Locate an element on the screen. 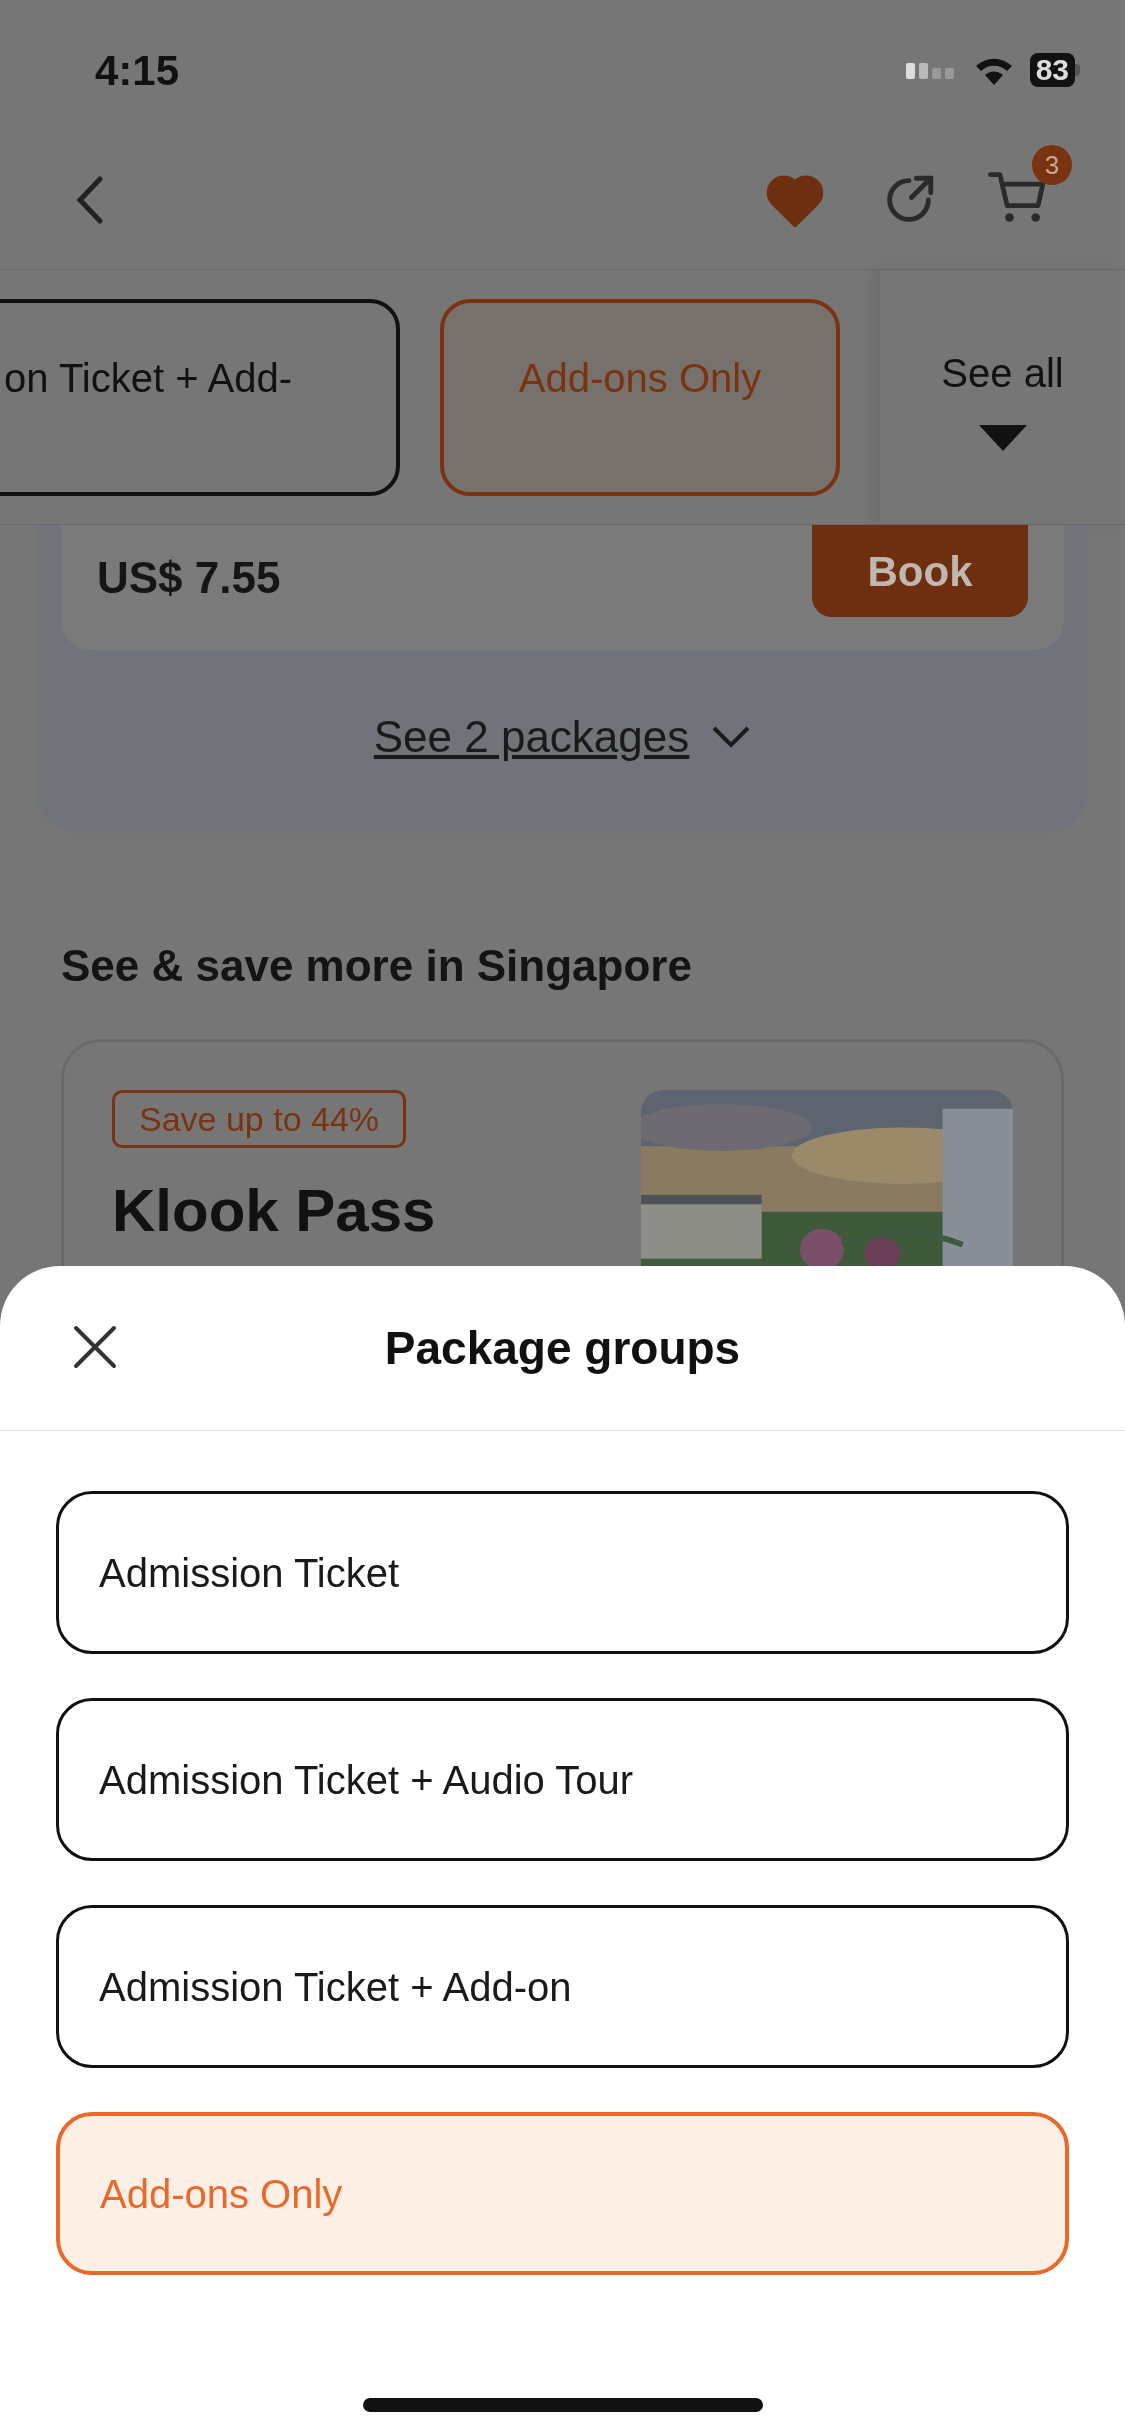  package-group-option: Admission Ticket + Audio Tour is located at coordinates (562, 1779).